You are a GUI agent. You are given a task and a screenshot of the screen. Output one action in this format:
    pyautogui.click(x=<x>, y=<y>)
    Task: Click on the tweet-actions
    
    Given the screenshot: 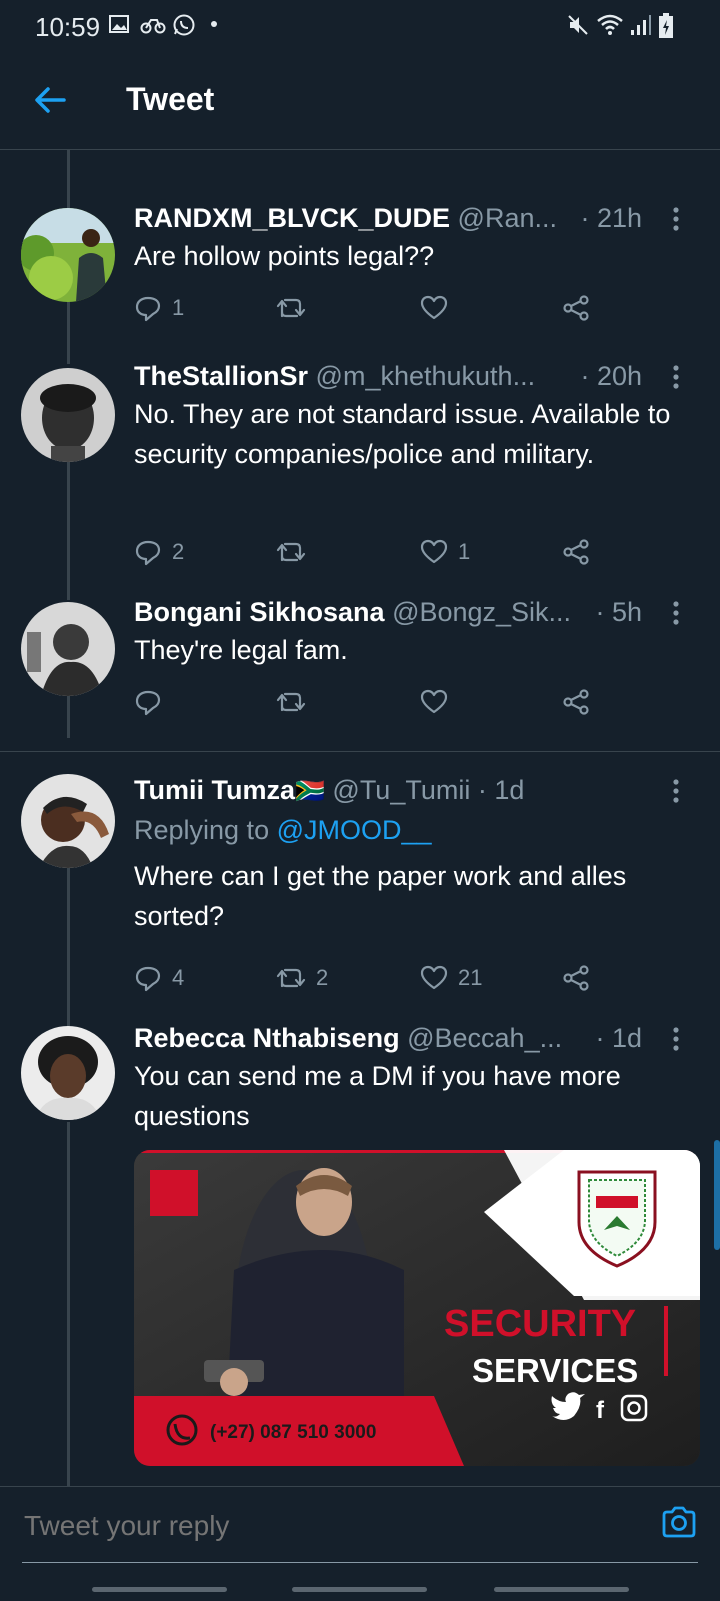 What is the action you would take?
    pyautogui.click(x=374, y=702)
    